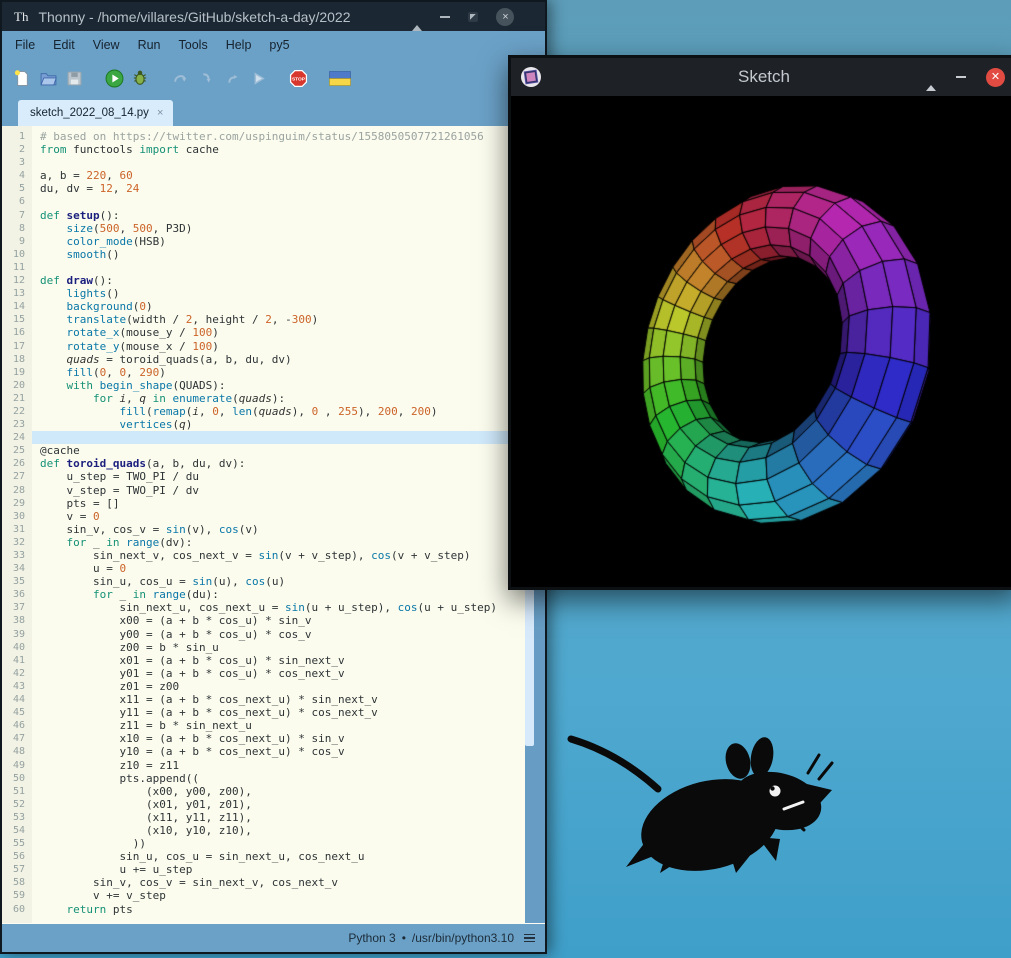 The width and height of the screenshot is (1011, 958). What do you see at coordinates (263, 280) in the screenshot?
I see `code-line: 12 def draw():` at bounding box center [263, 280].